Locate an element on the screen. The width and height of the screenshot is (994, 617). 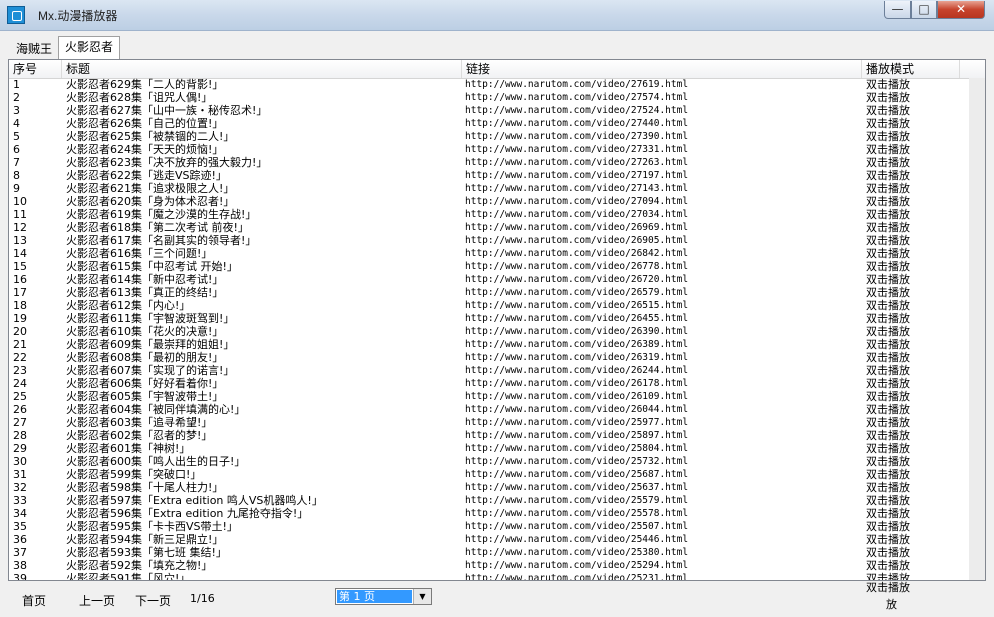
cell-title: 火影忍者592集「填充之物!」 is located at coordinates (139, 565).